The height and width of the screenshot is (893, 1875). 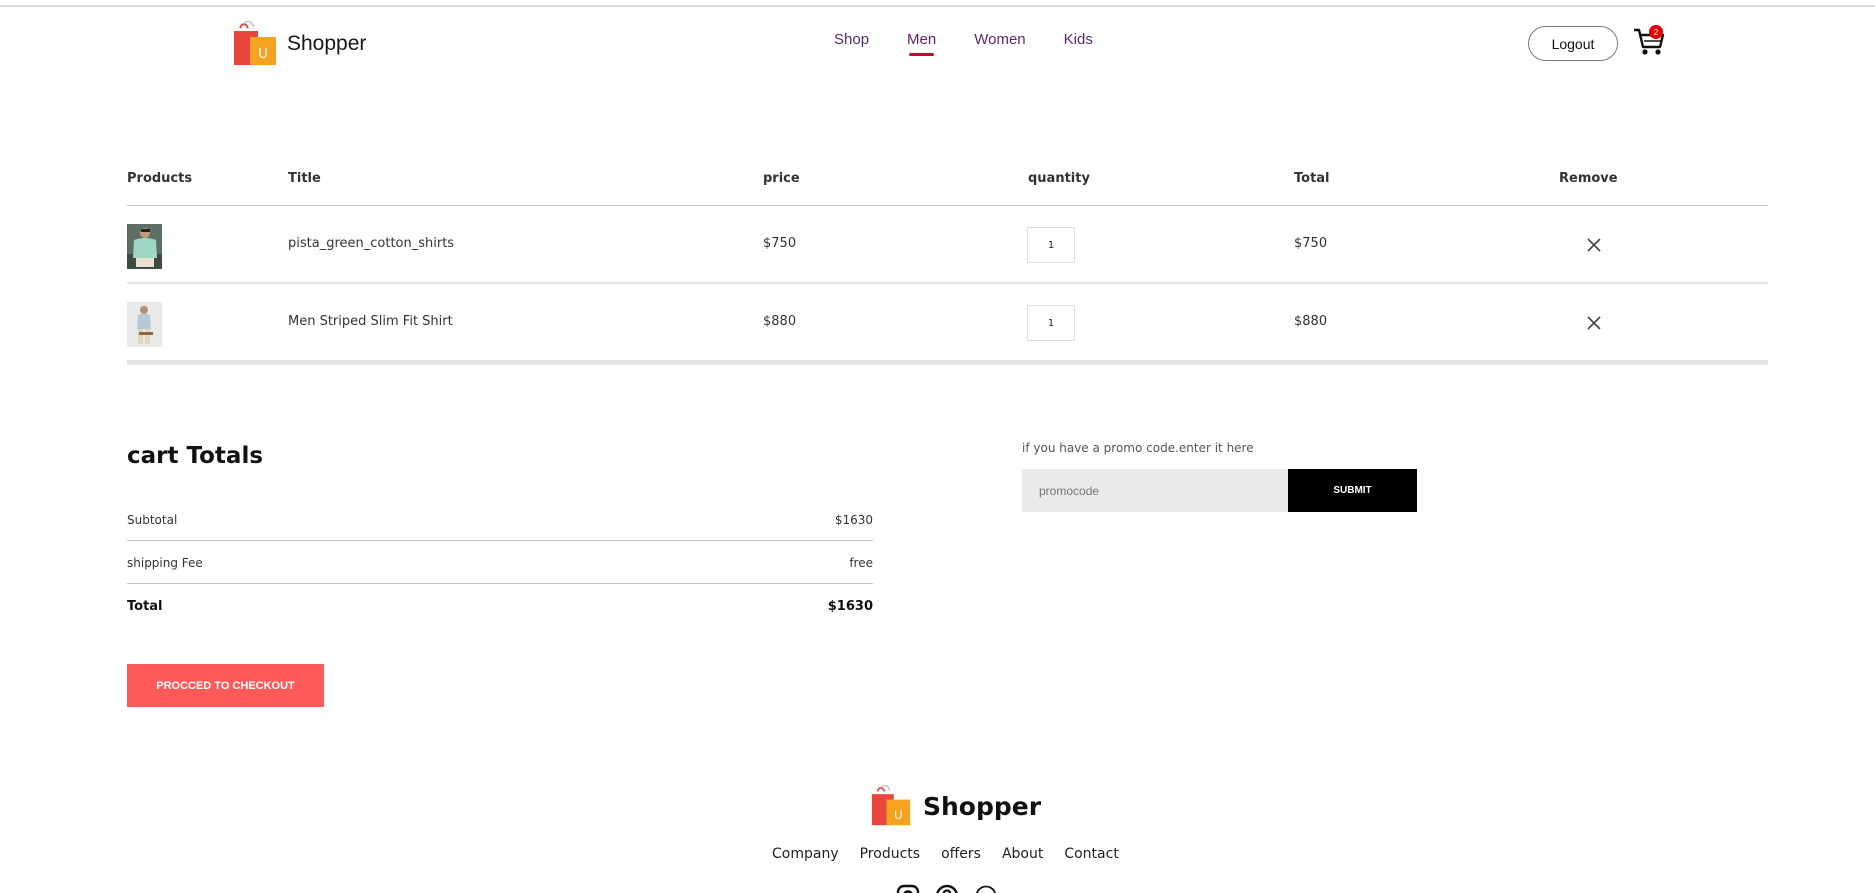 What do you see at coordinates (851, 39) in the screenshot?
I see `nav-item-shop: Shop` at bounding box center [851, 39].